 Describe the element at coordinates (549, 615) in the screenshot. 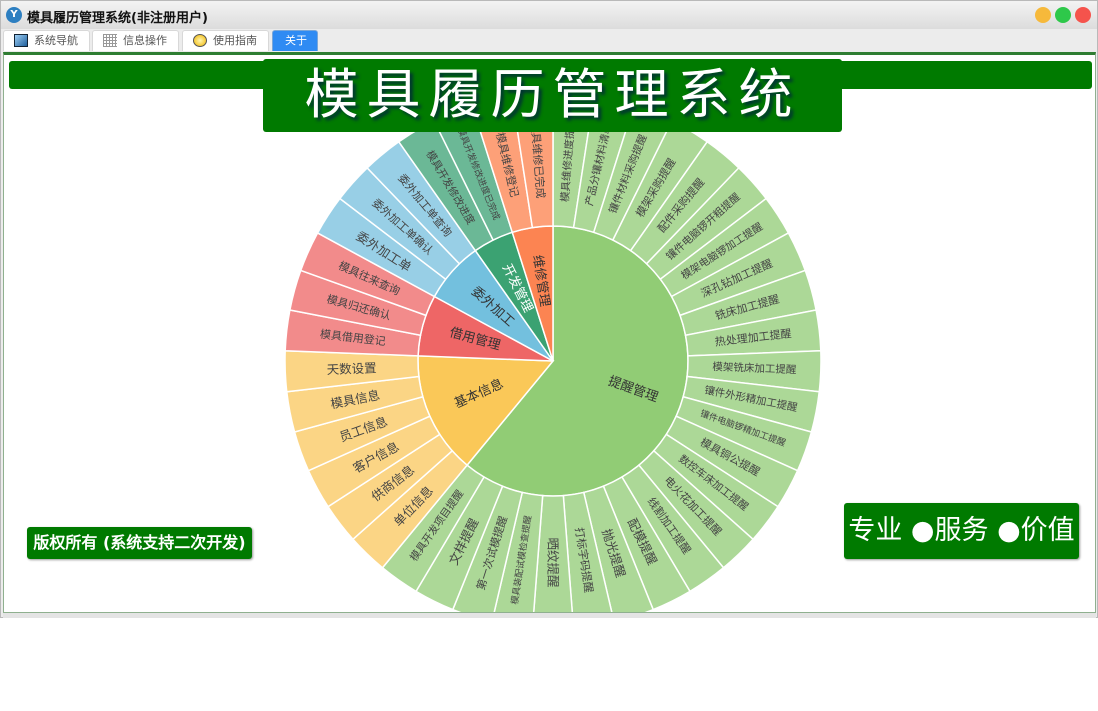

I see `status-bar` at that location.